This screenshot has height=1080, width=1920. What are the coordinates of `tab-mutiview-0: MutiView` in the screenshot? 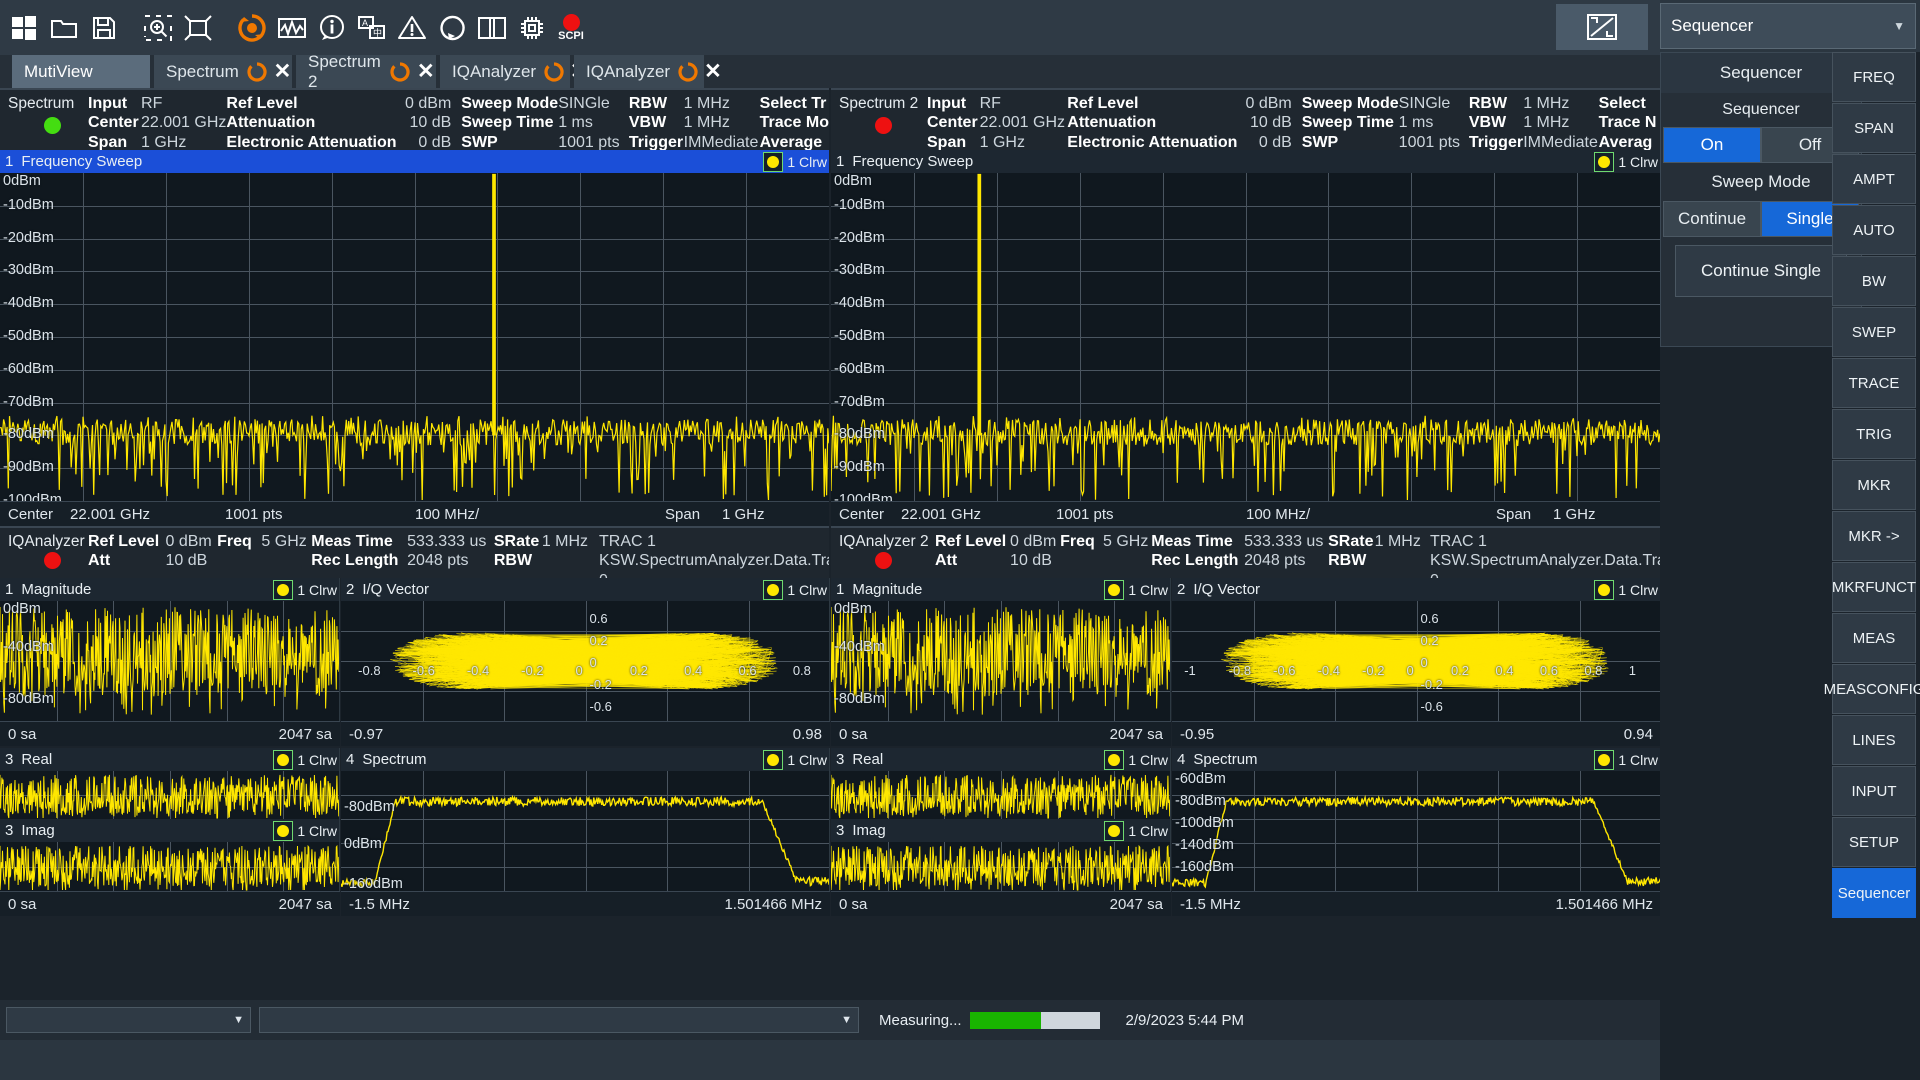 It's located at (82, 71).